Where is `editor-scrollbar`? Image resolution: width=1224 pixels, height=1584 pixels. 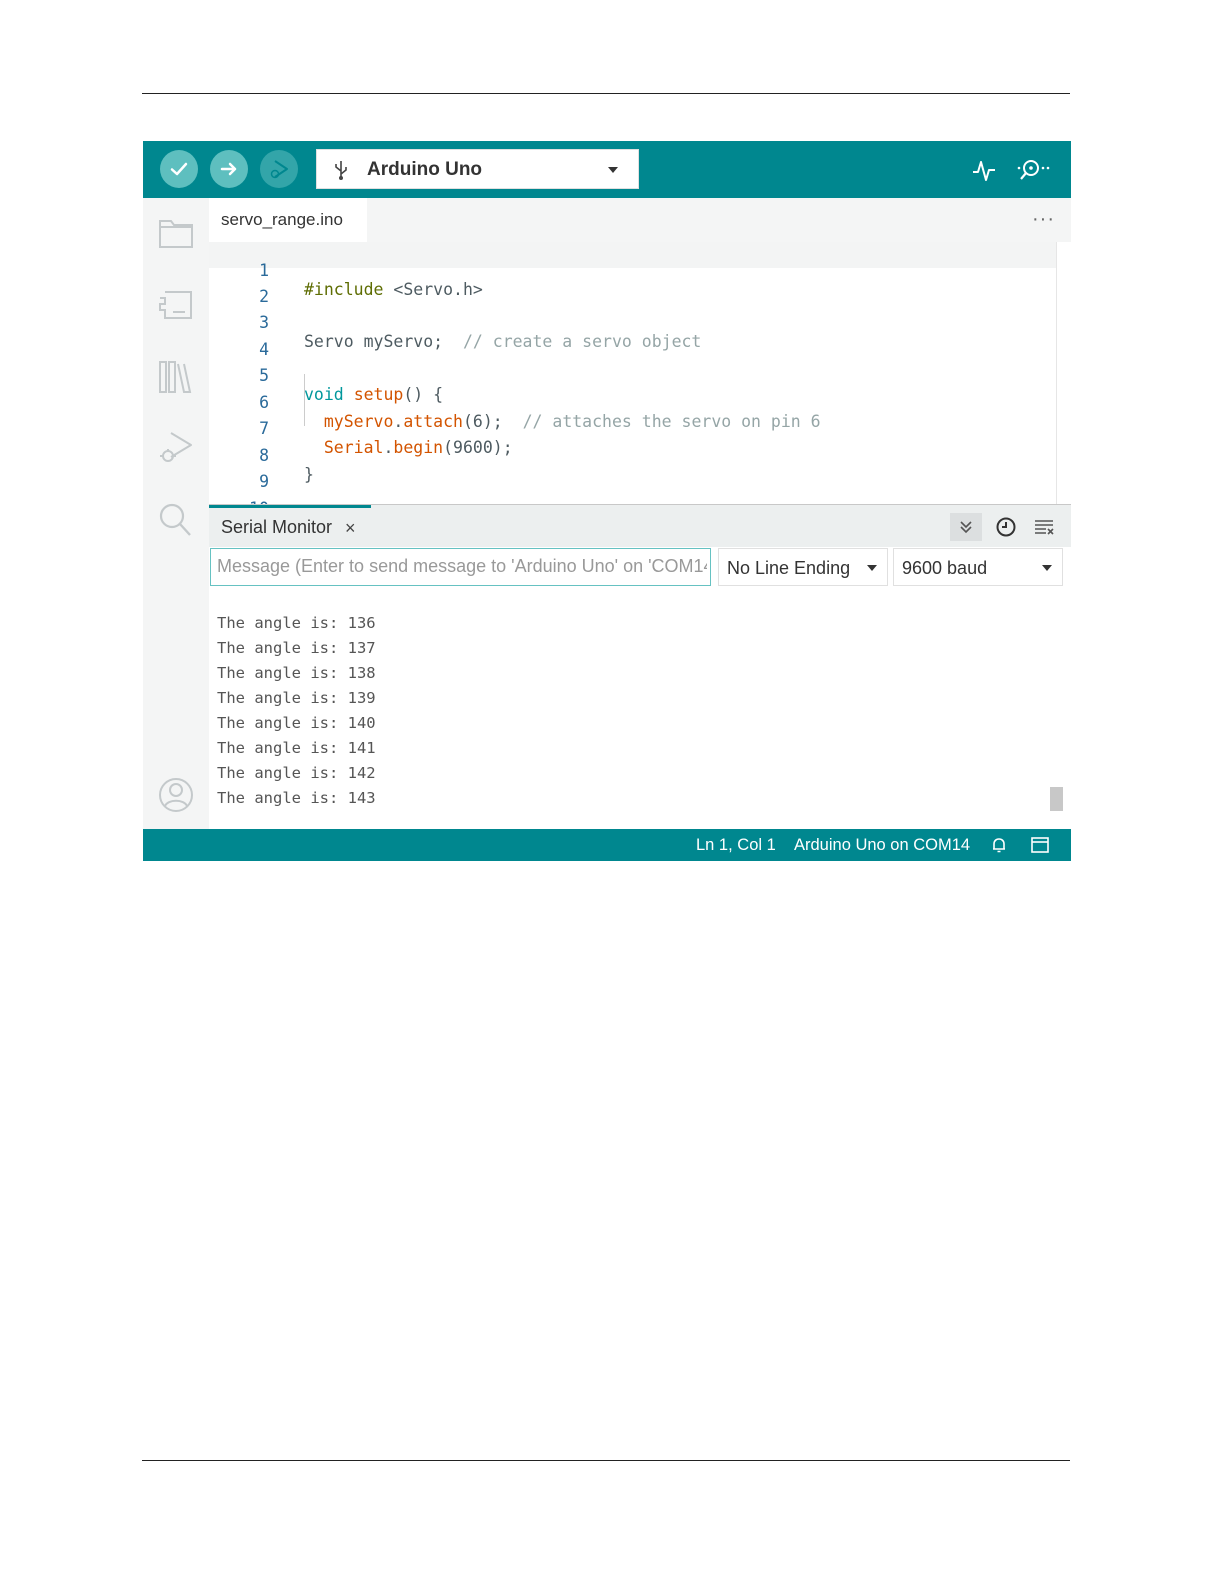 editor-scrollbar is located at coordinates (1063, 373).